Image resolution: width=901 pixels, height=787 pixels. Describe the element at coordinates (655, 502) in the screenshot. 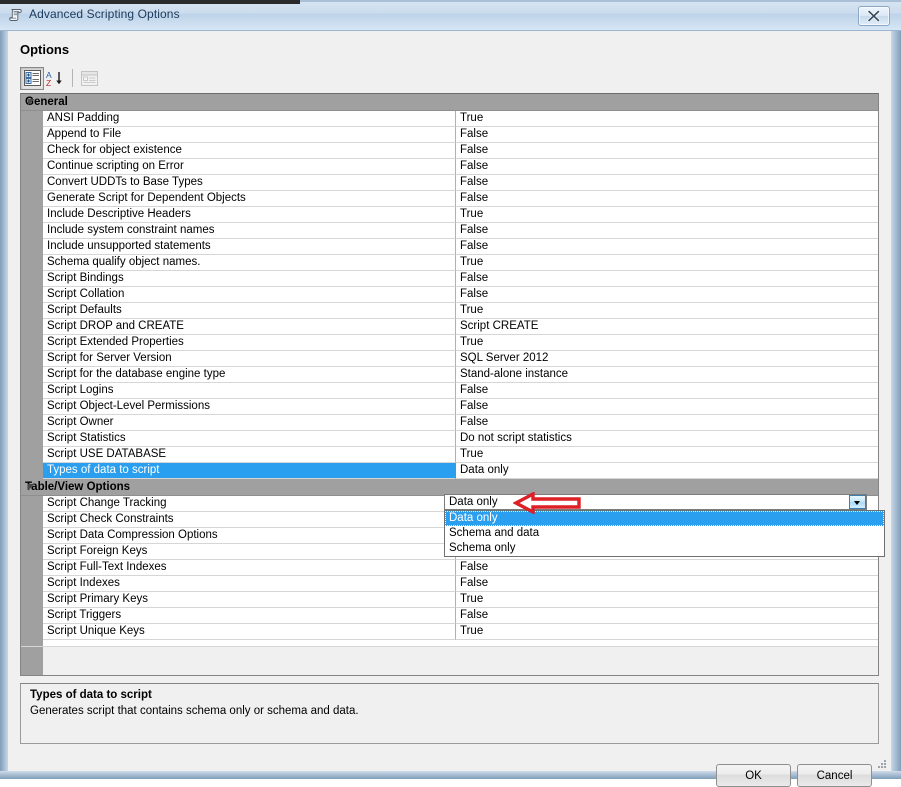

I see `types-of-data-to-script-combobox: Data only` at that location.